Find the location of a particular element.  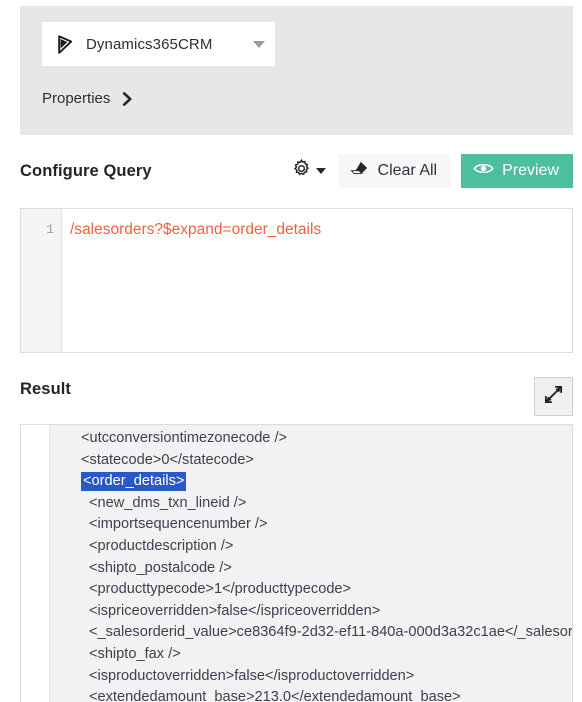

configure-query-header: Configure Query Clear All Preview is located at coordinates (296, 171).